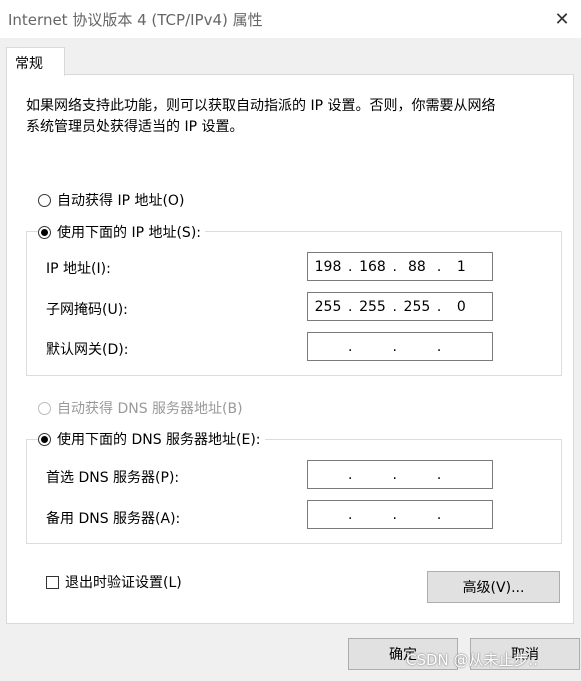 The width and height of the screenshot is (581, 681). I want to click on default-gateway-input: . . ., so click(400, 346).